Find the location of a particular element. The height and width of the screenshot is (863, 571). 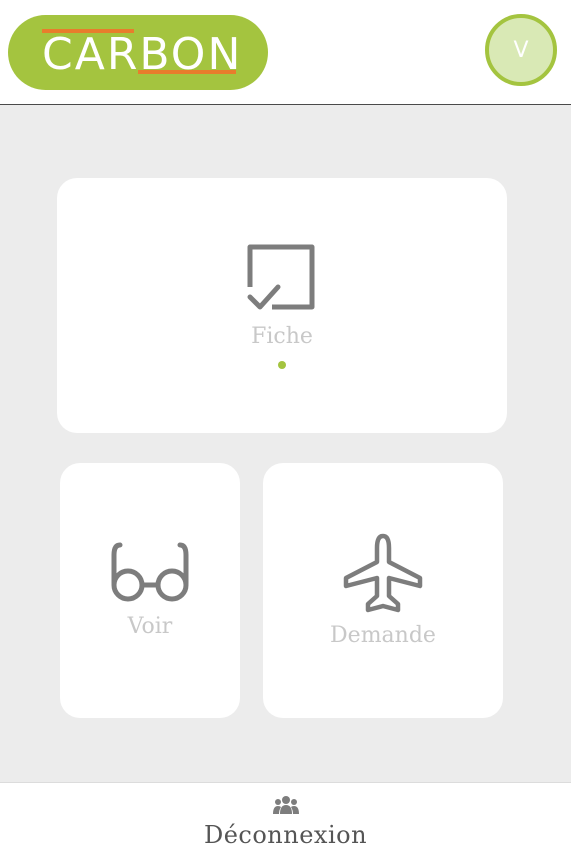

logout-label: Déconnexion is located at coordinates (285, 835).